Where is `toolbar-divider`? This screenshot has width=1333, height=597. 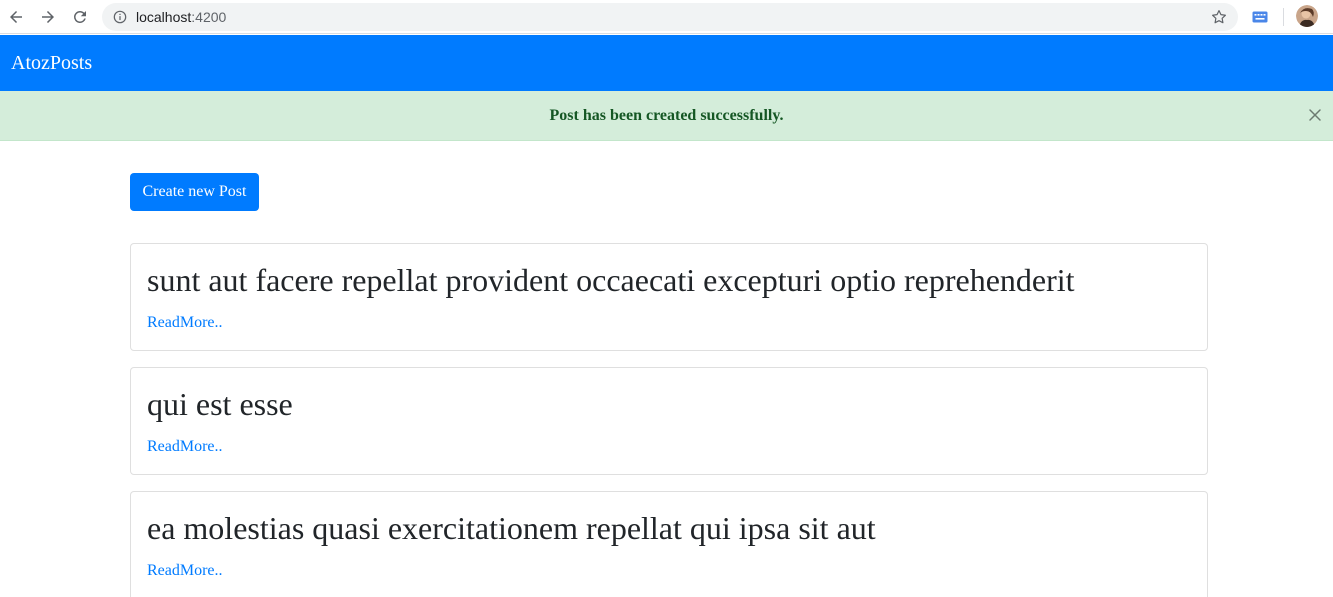 toolbar-divider is located at coordinates (1283, 17).